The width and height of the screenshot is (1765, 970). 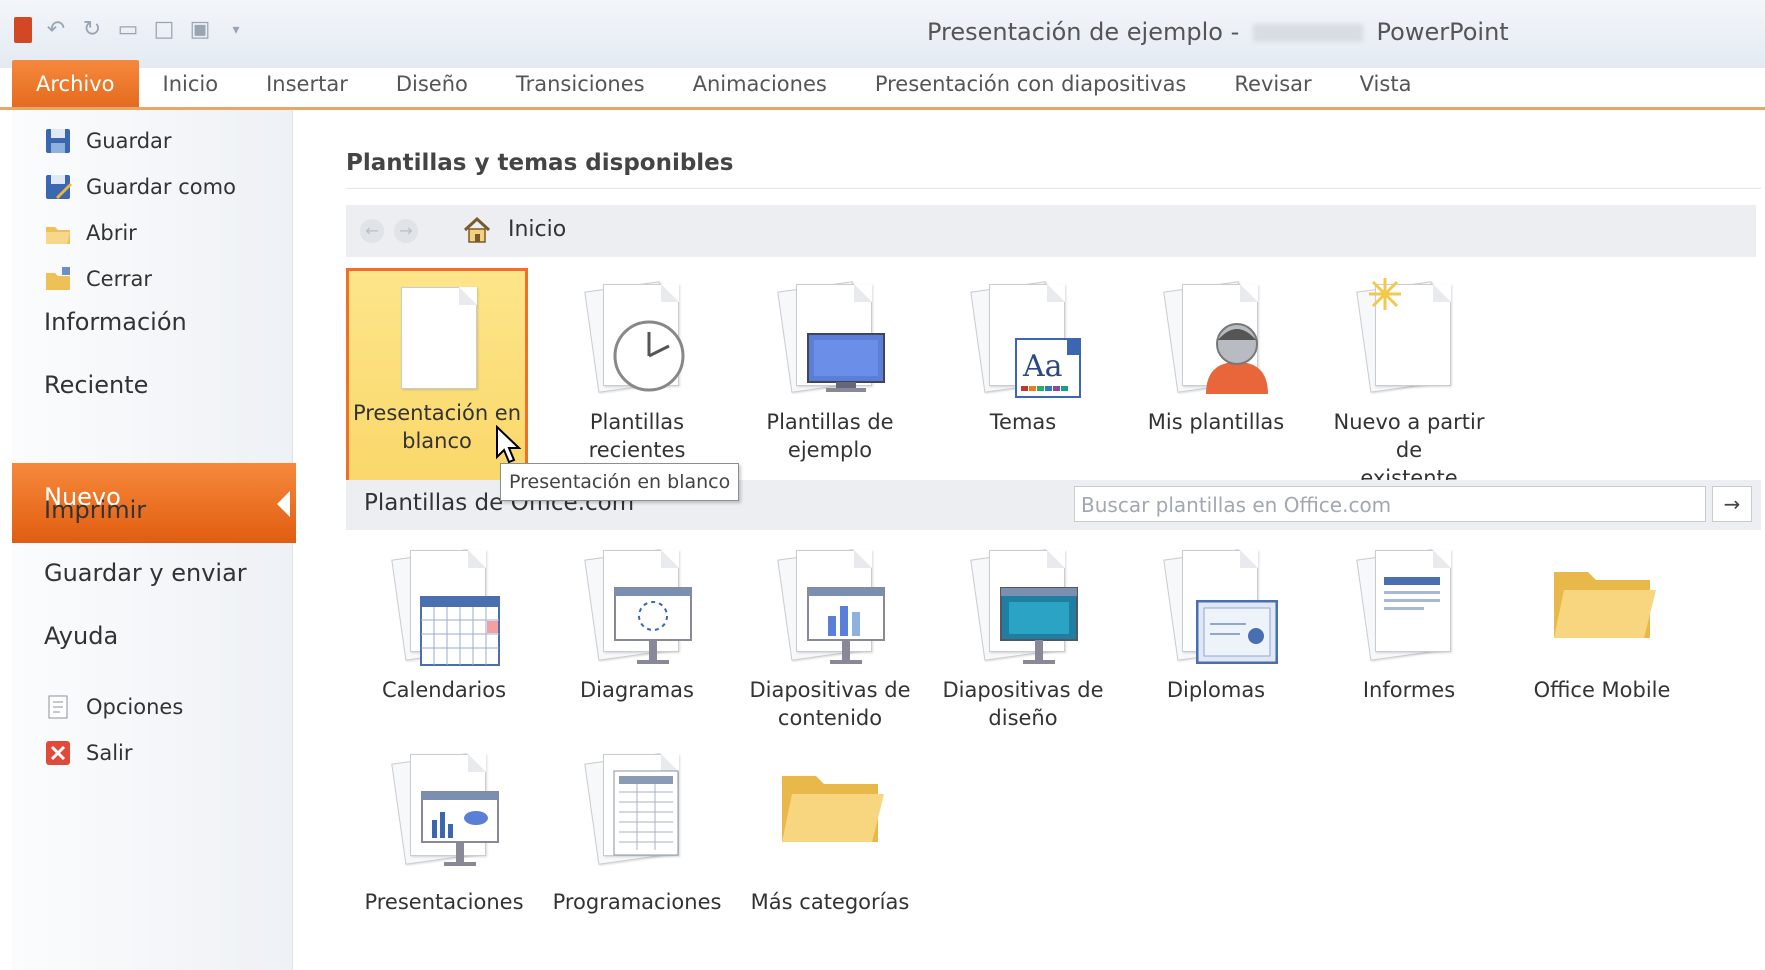 What do you see at coordinates (1272, 84) in the screenshot?
I see `tab-revisar: Revisar` at bounding box center [1272, 84].